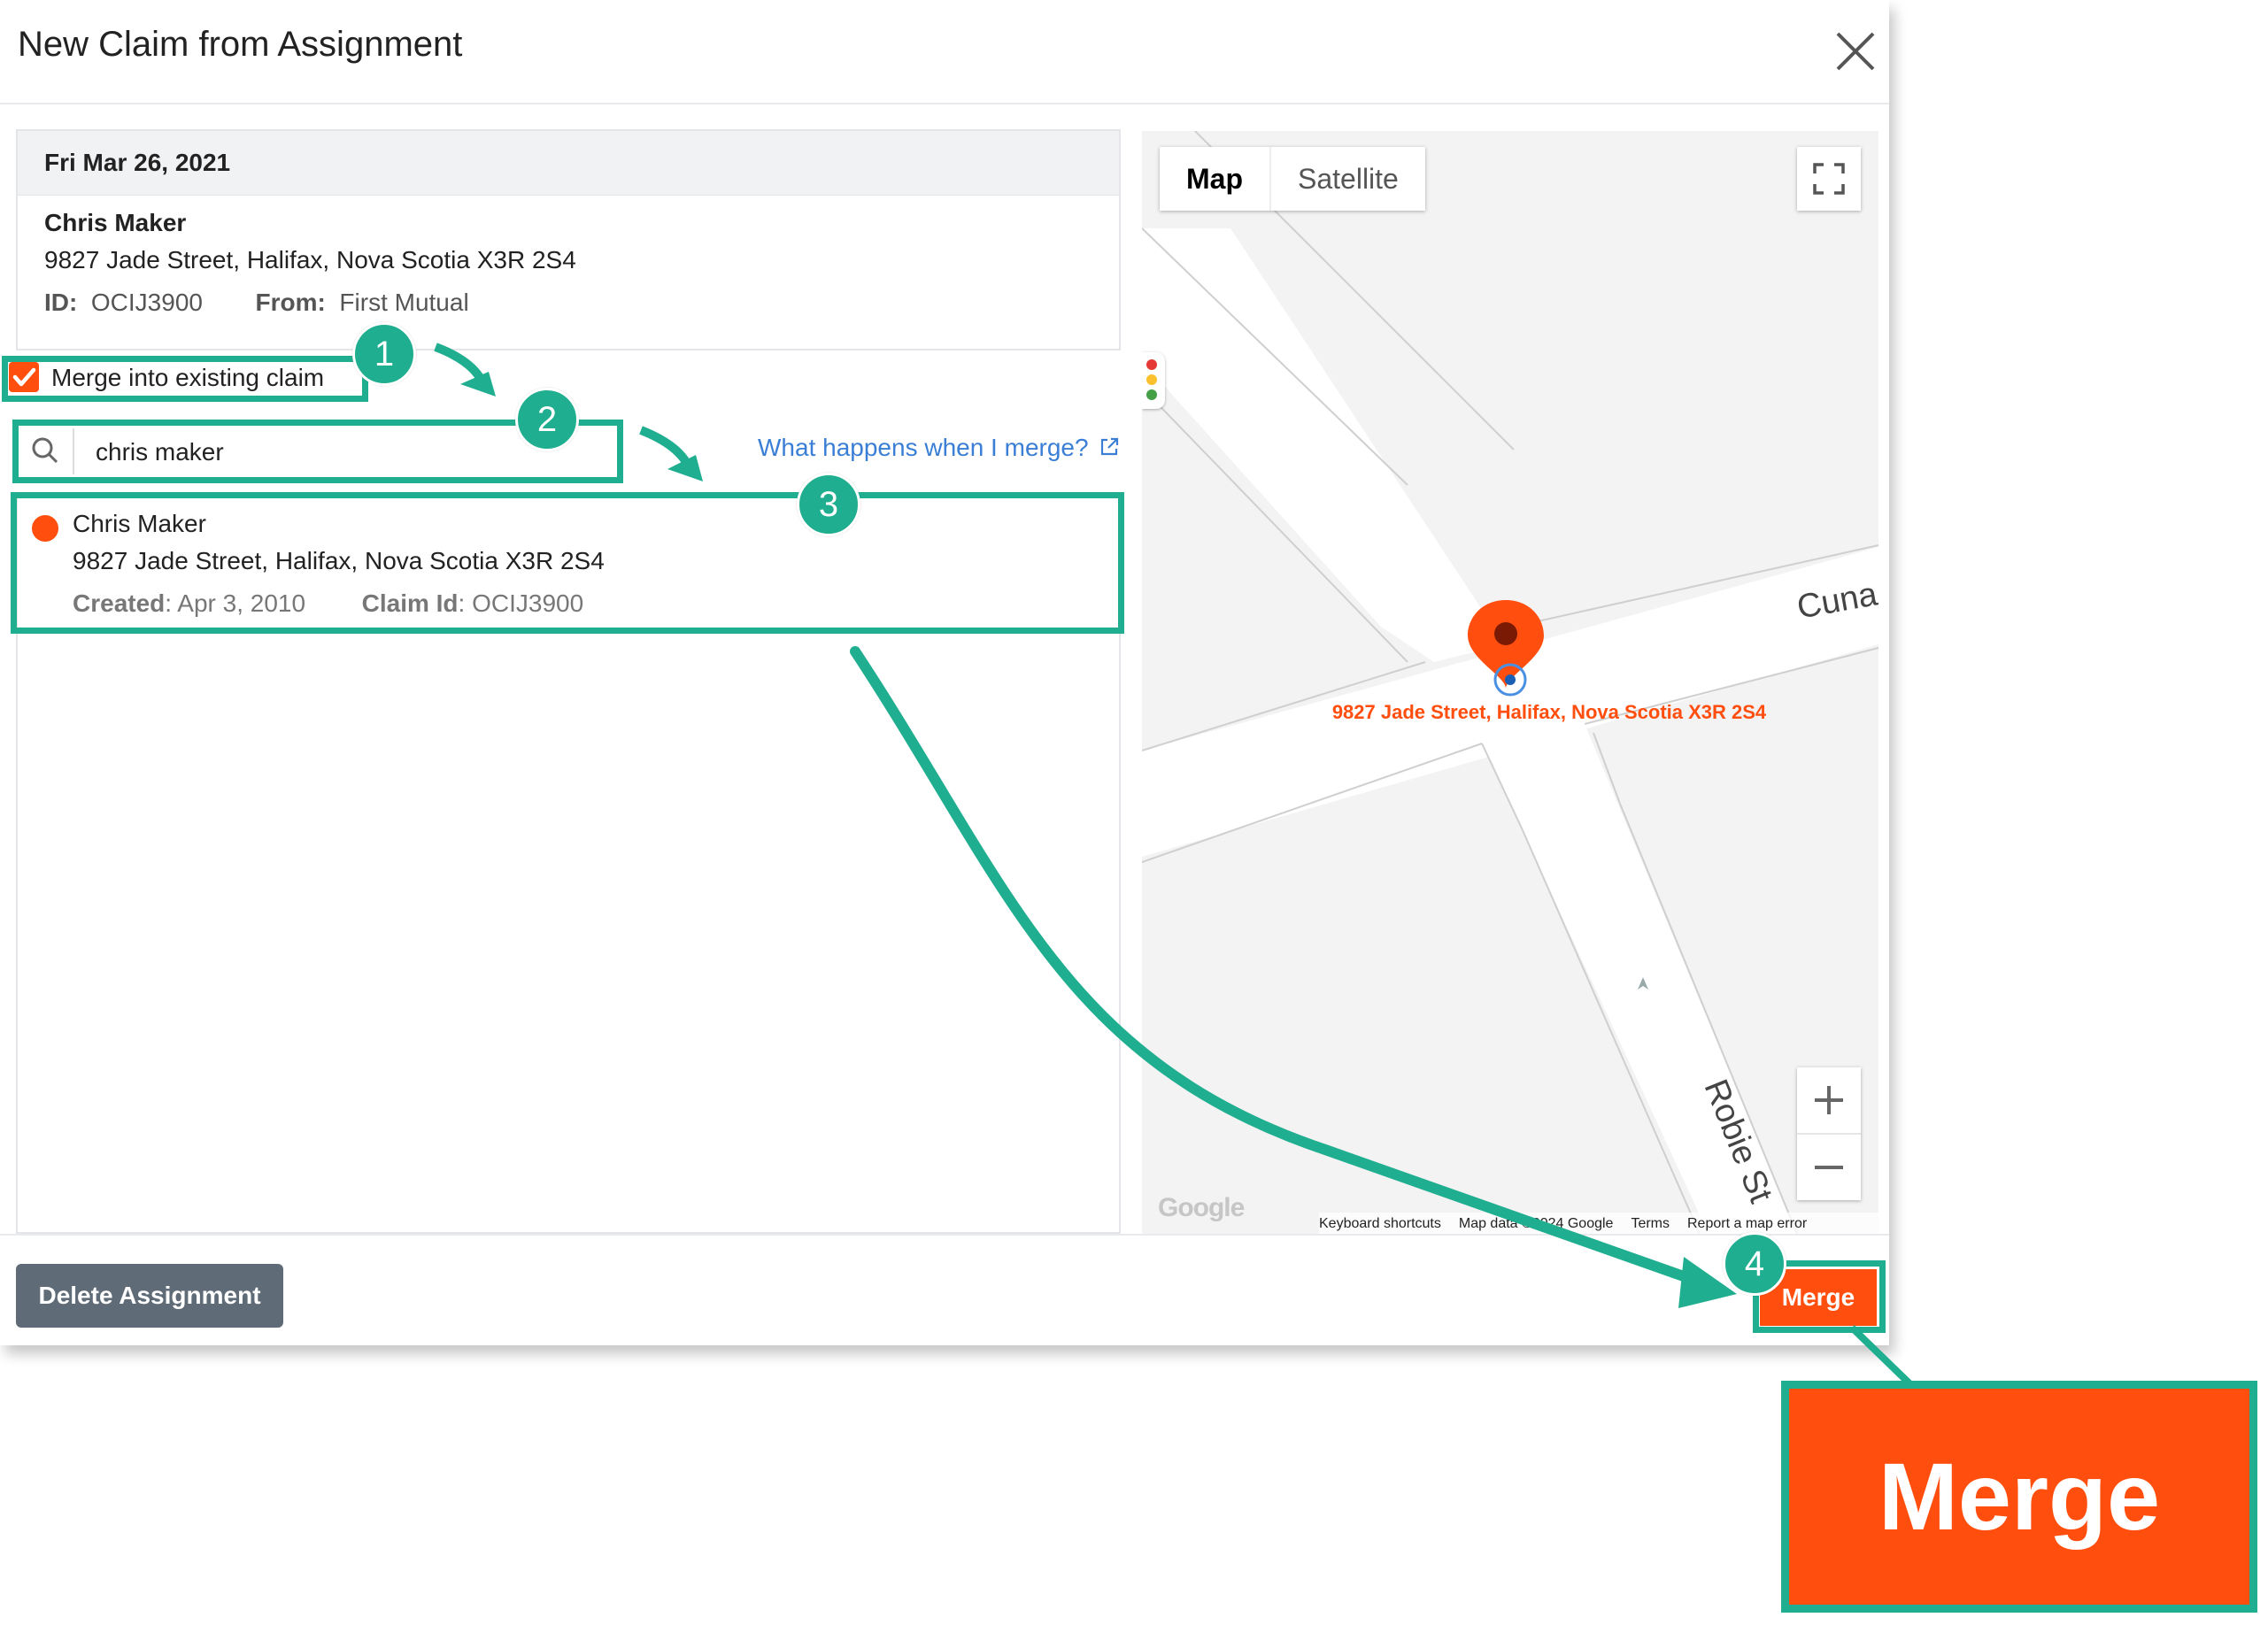 The image size is (2268, 1625). I want to click on keyboard-shortcuts-link: Keyboard shortcuts, so click(1380, 1223).